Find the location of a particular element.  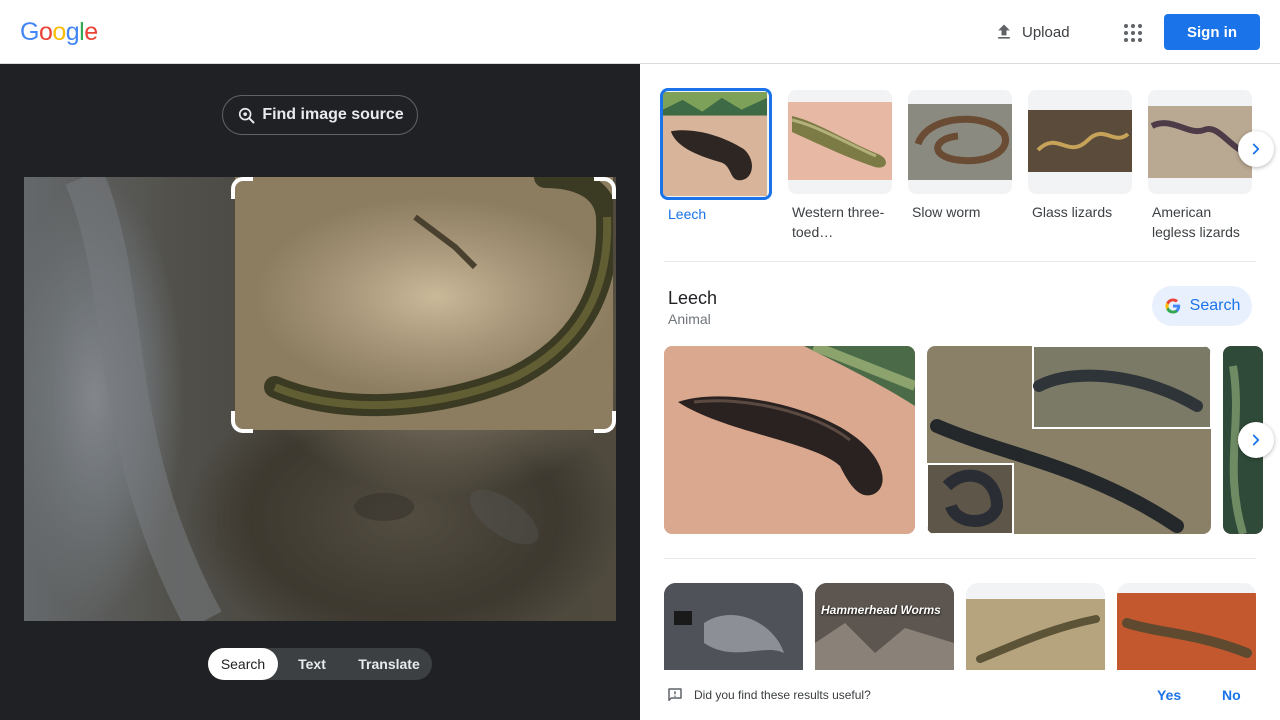

result-card-overlay: Hammerhead Worms is located at coordinates (881, 610).